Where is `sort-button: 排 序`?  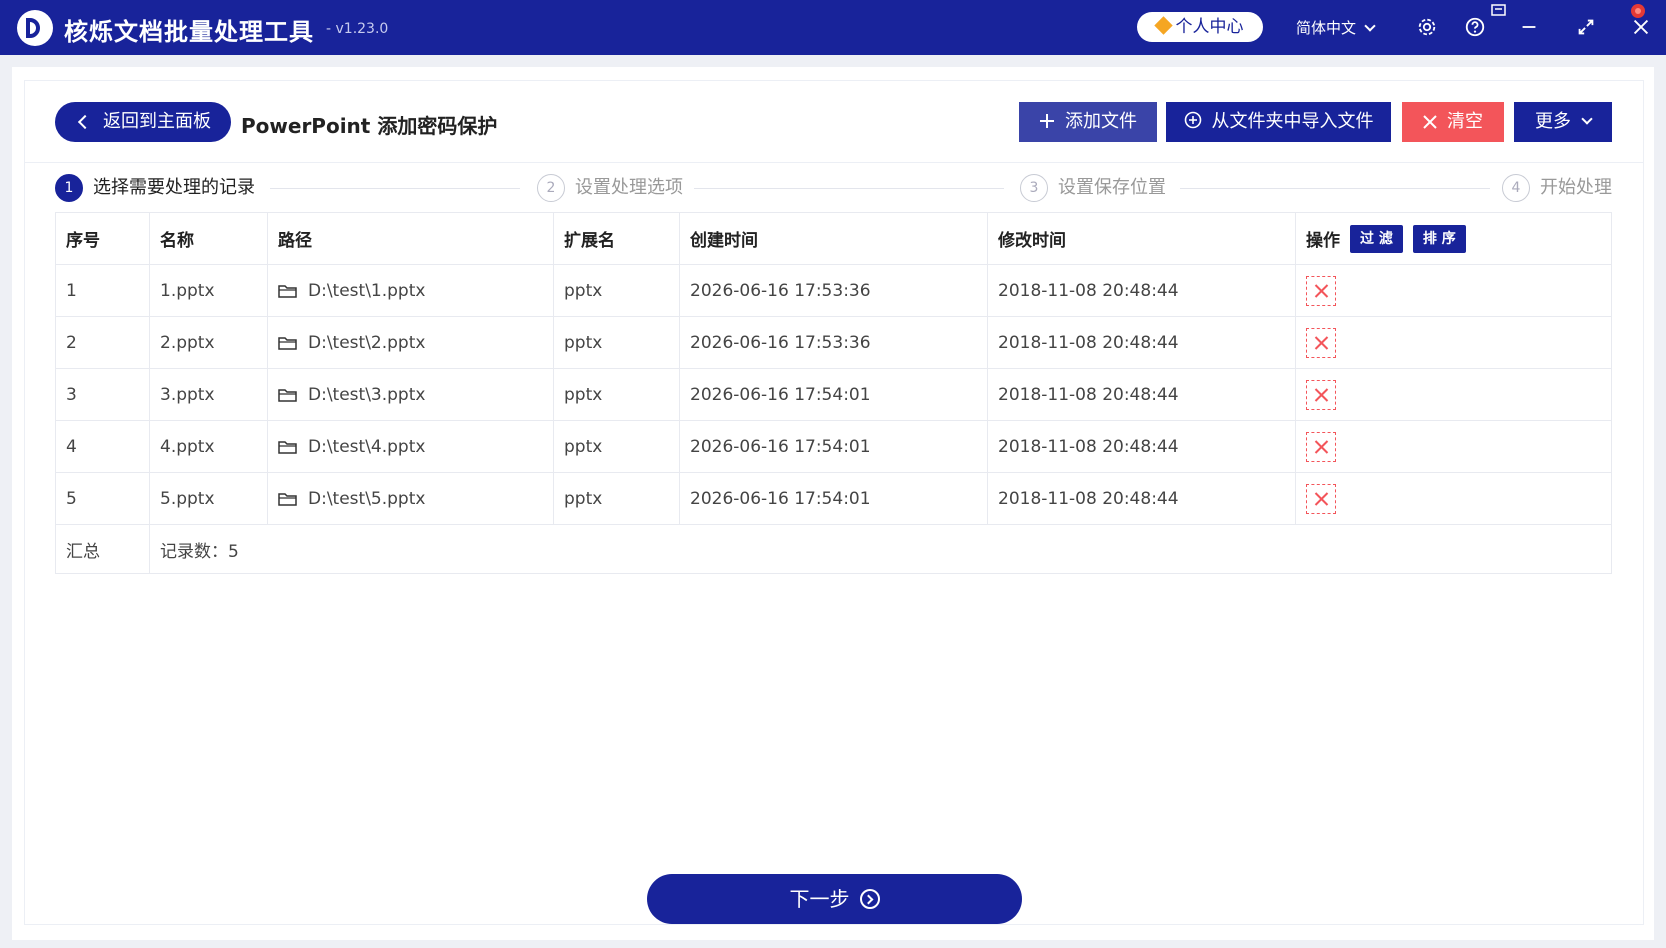 sort-button: 排 序 is located at coordinates (1439, 238).